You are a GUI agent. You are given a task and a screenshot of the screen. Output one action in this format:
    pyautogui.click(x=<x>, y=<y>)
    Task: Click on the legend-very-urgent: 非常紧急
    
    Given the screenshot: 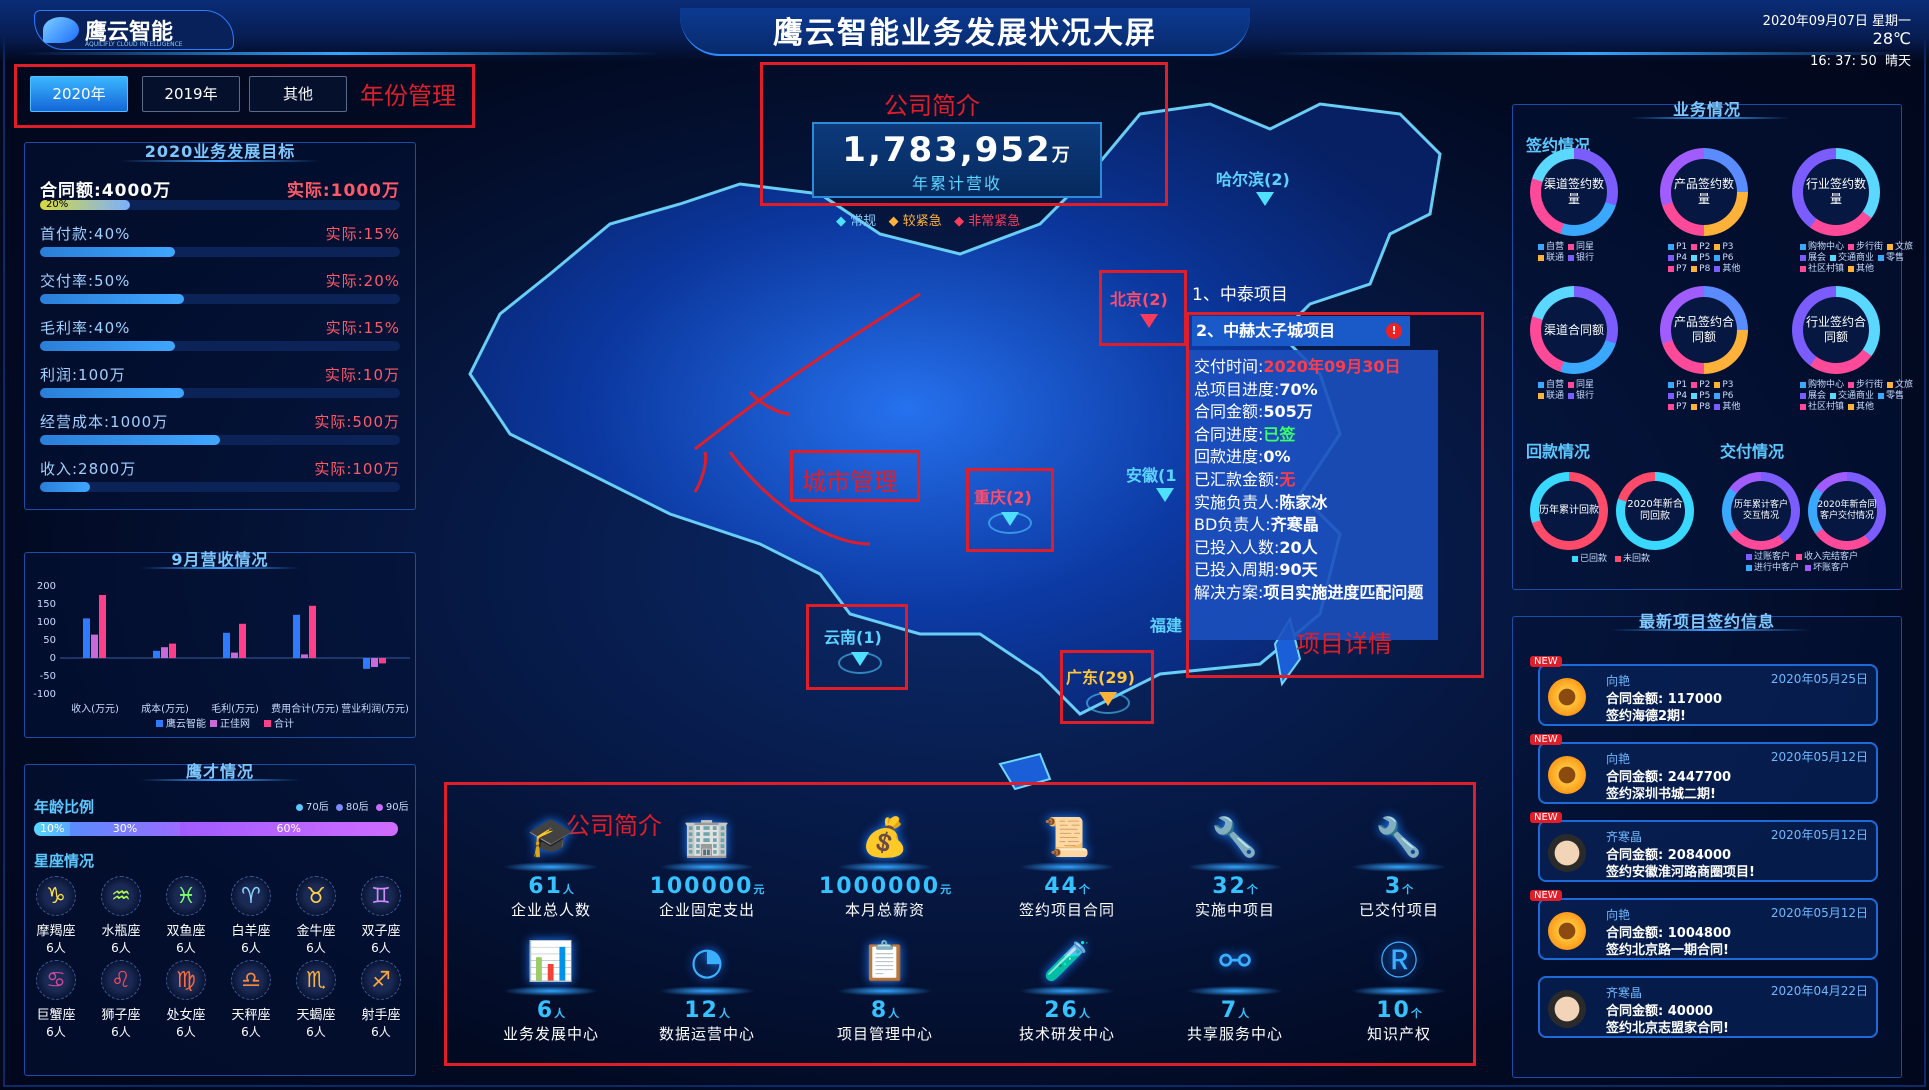 What is the action you would take?
    pyautogui.click(x=994, y=221)
    